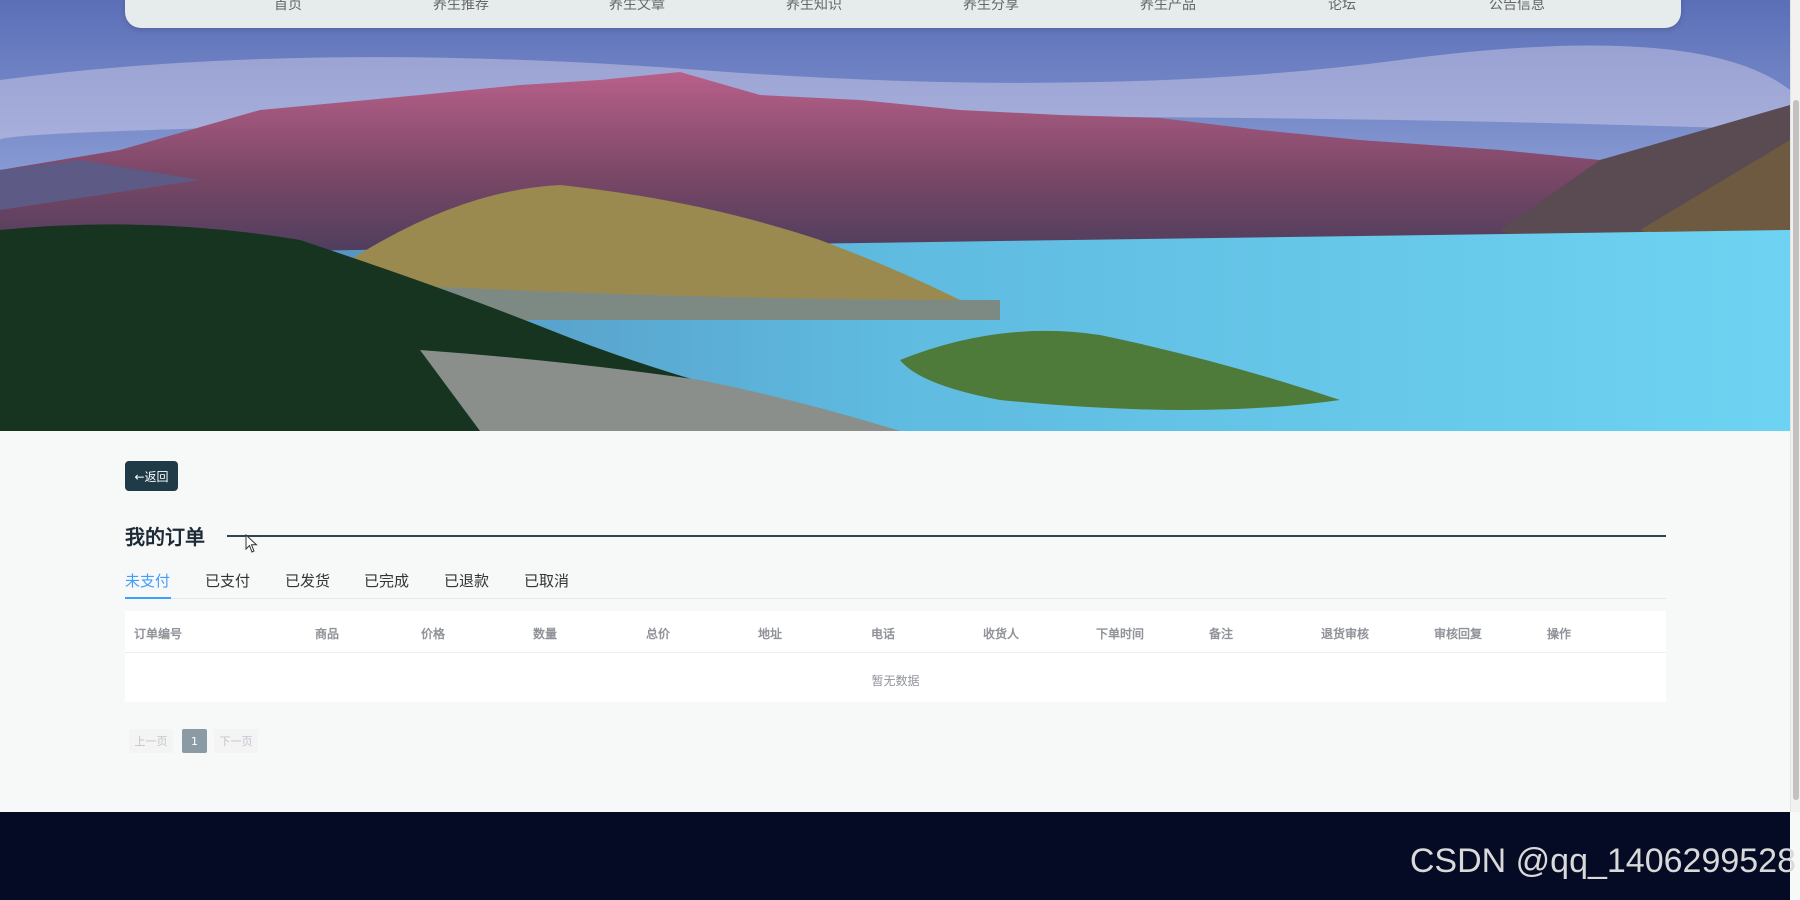  Describe the element at coordinates (1168, 7) in the screenshot. I see `nav-item-products: 养生产品` at that location.